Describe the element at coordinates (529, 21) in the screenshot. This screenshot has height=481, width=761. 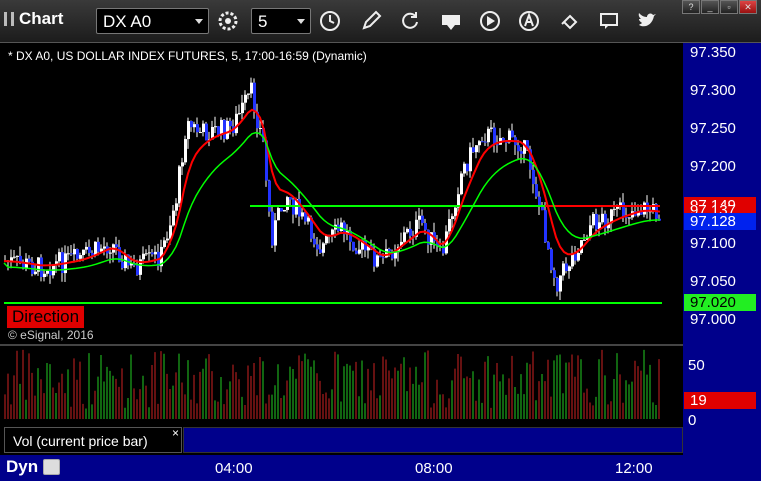
I see `alert-icon` at that location.